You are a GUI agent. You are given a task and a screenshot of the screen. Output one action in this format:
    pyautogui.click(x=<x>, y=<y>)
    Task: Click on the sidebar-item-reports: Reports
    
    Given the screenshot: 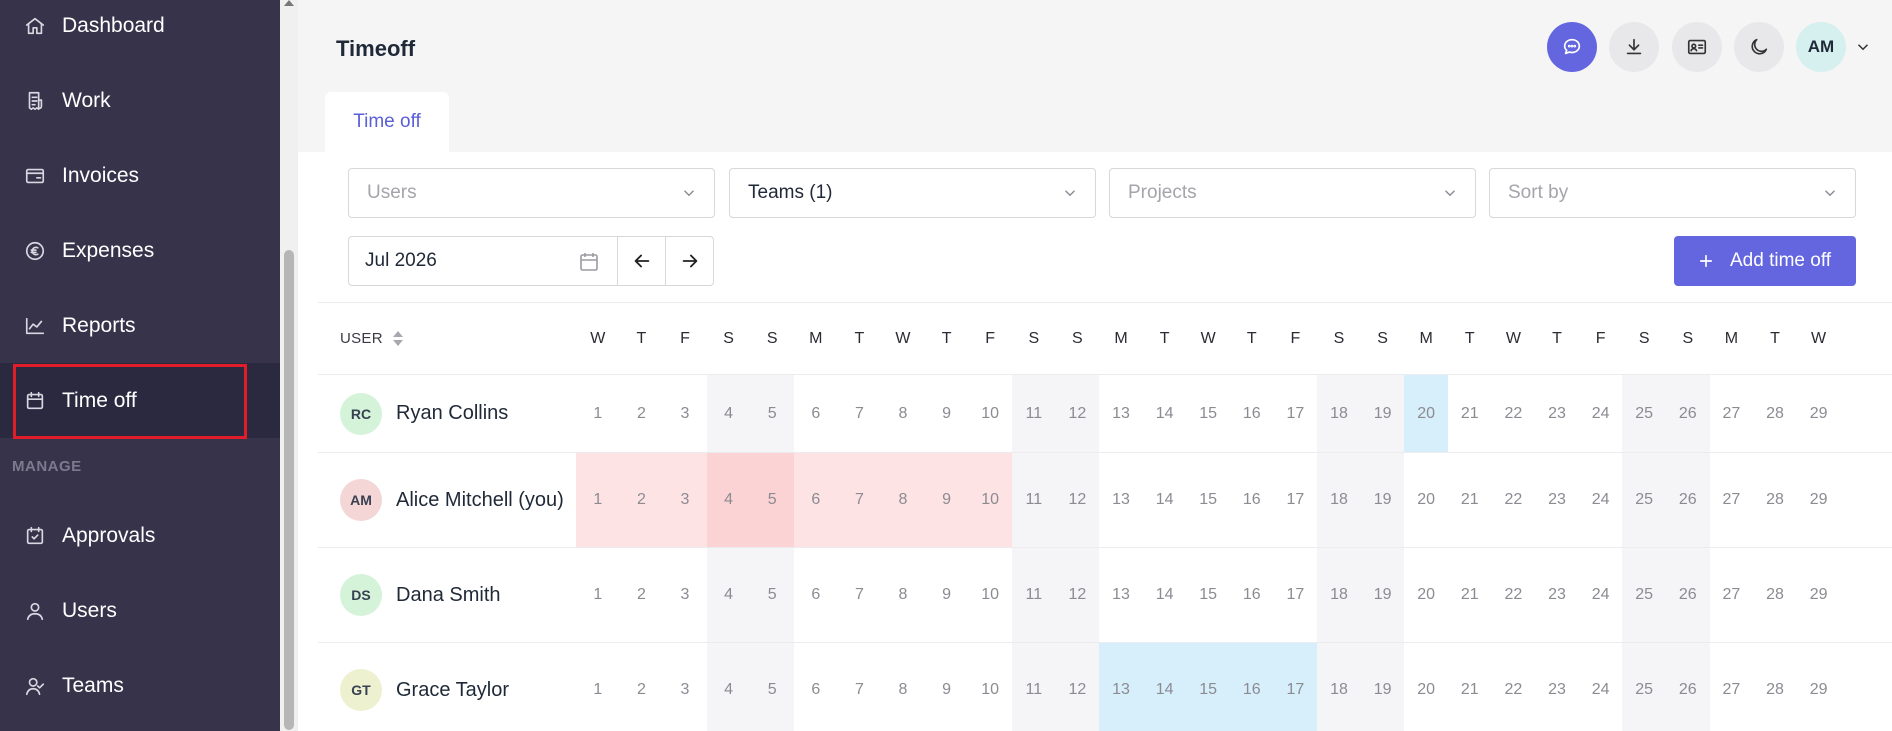 What is the action you would take?
    pyautogui.click(x=140, y=325)
    